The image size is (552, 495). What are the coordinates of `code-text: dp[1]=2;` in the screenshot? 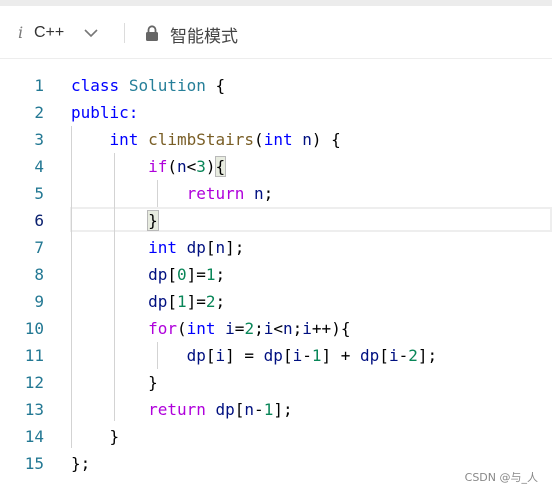 It's located at (148, 301).